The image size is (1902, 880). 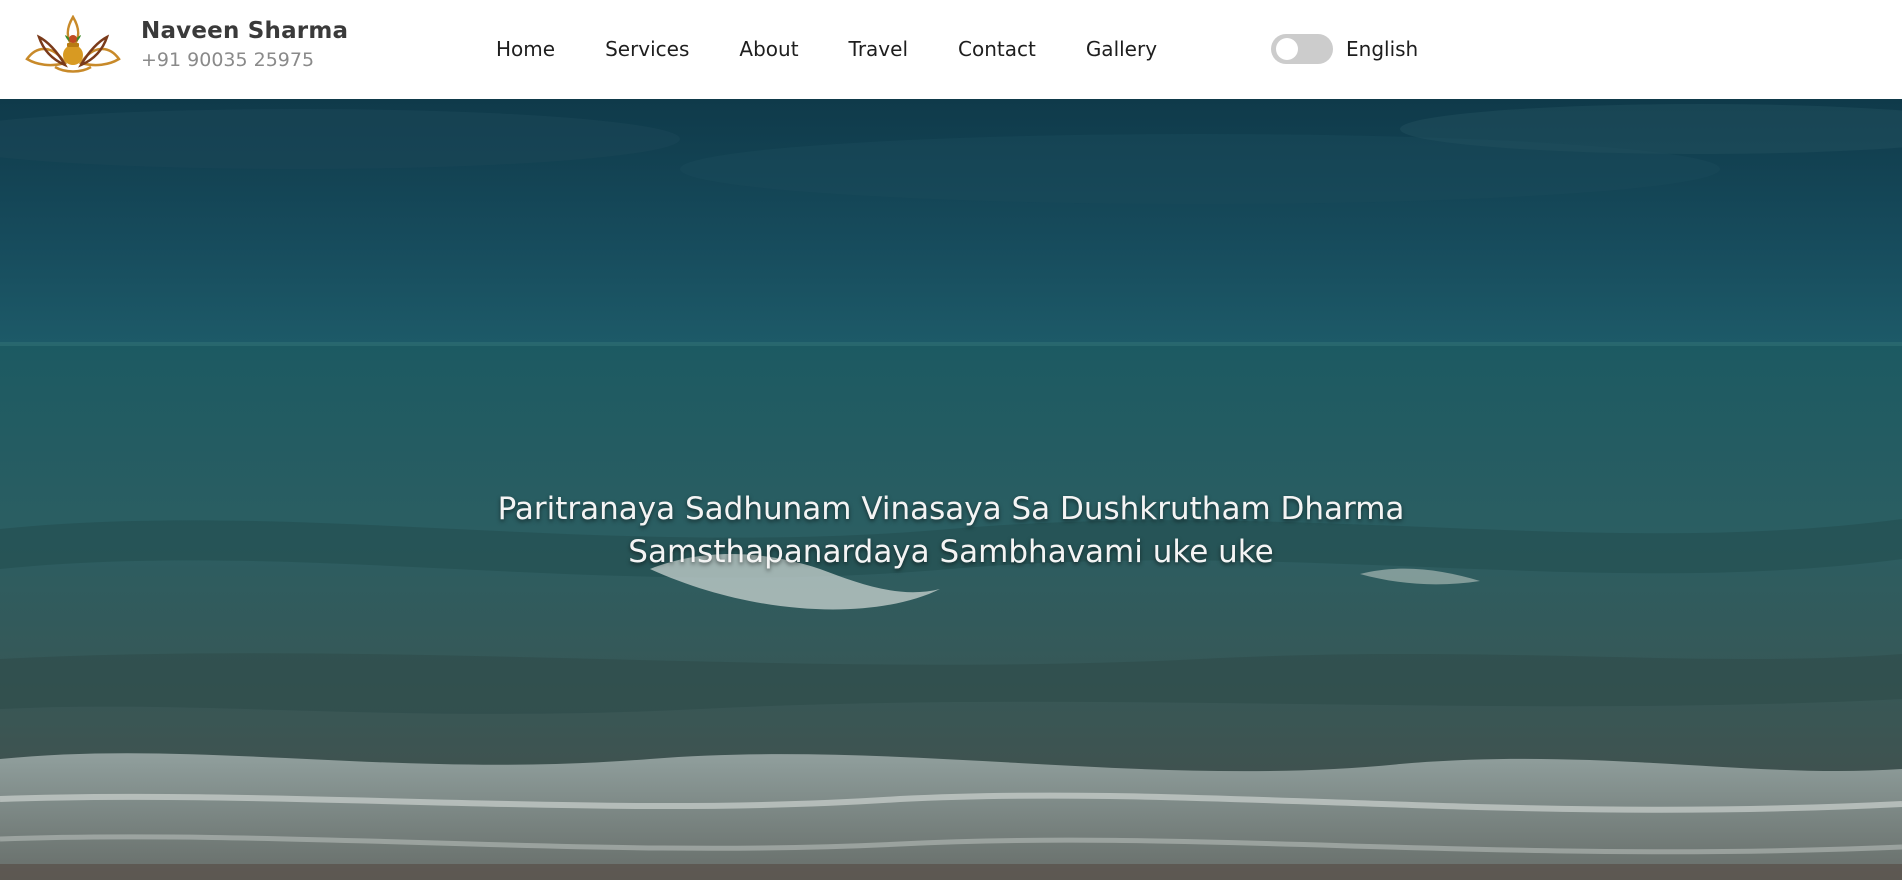 I want to click on brand-phone: +91 90035 25975, so click(x=228, y=60).